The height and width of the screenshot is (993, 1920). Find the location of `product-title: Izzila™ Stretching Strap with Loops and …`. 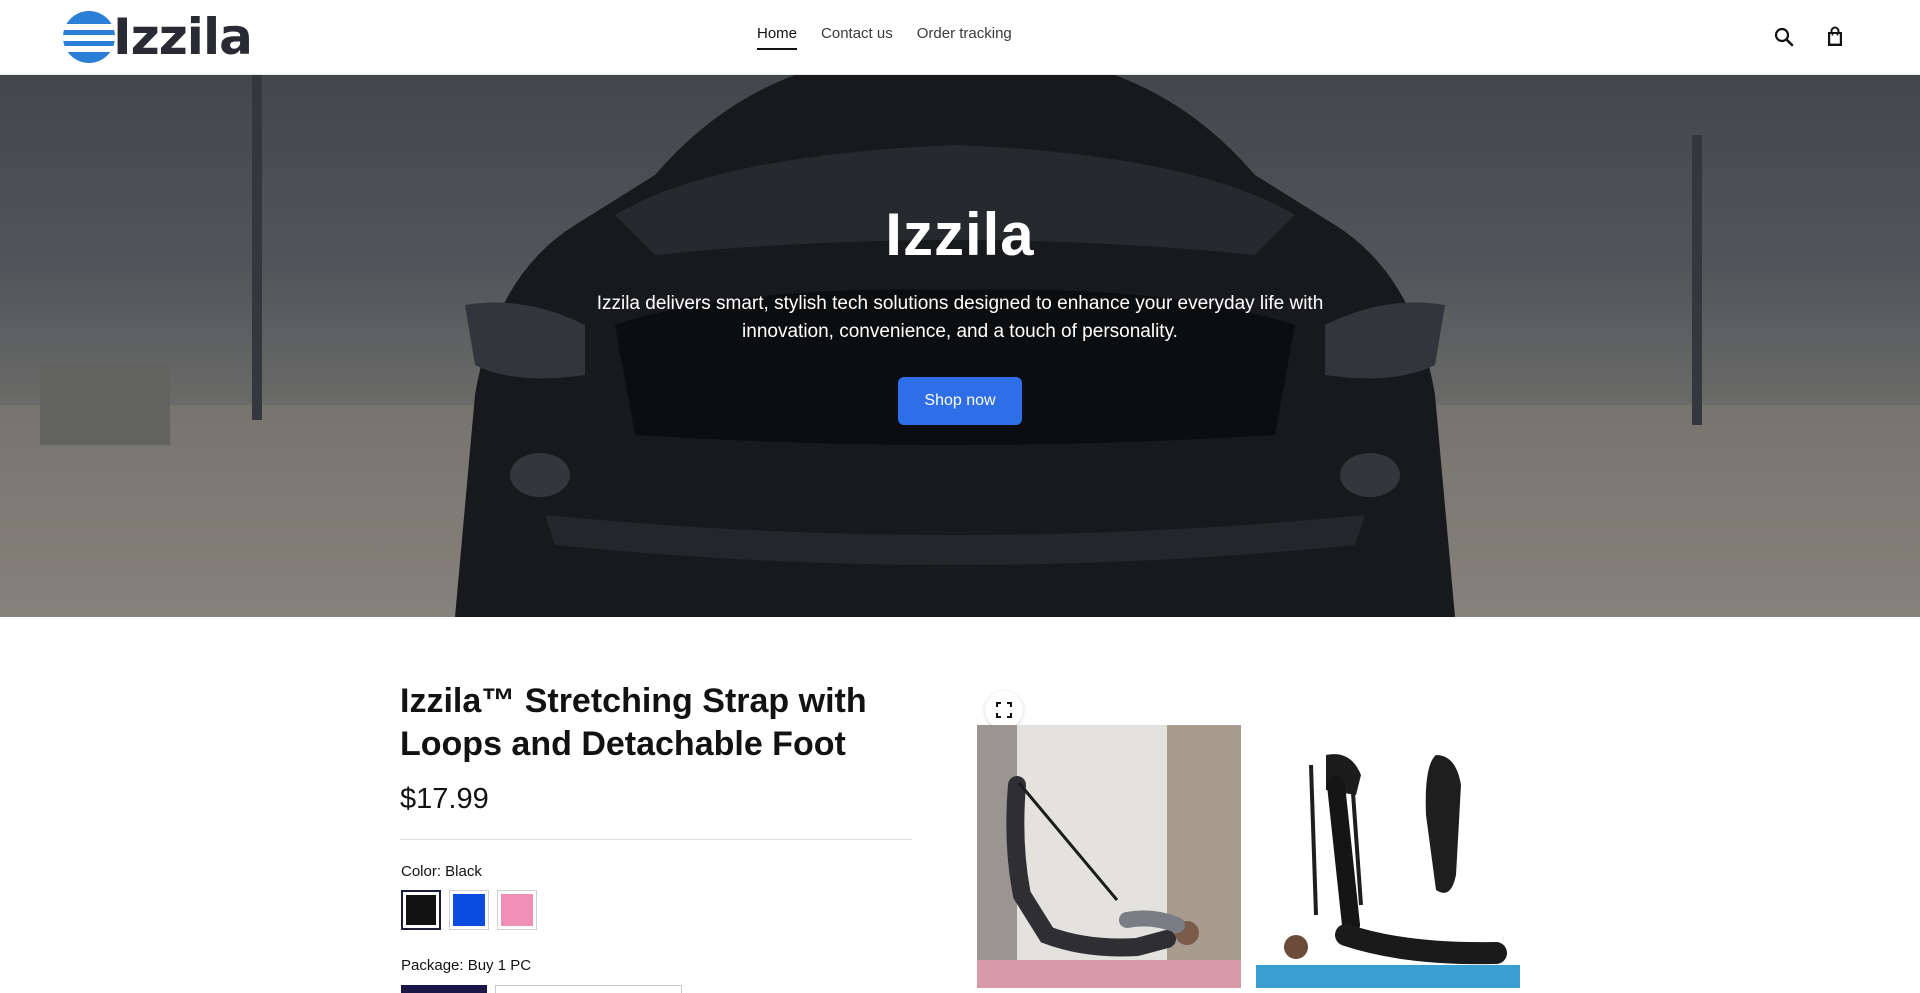

product-title: Izzila™ Stretching Strap with Loops and … is located at coordinates (633, 722).